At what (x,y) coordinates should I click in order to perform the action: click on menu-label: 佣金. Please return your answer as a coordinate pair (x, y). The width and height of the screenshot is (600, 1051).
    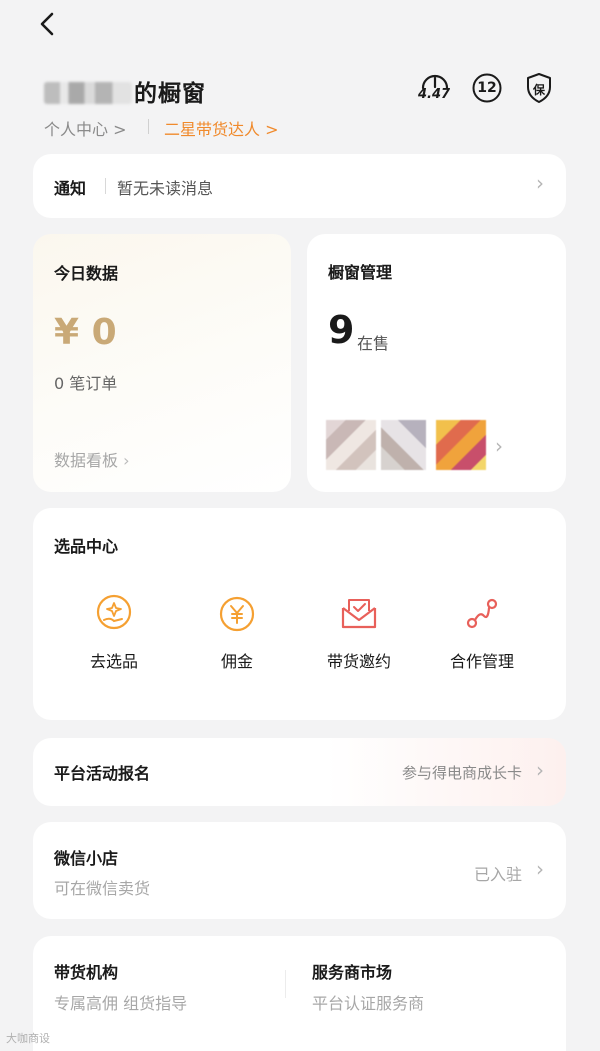
    Looking at the image, I should click on (236, 661).